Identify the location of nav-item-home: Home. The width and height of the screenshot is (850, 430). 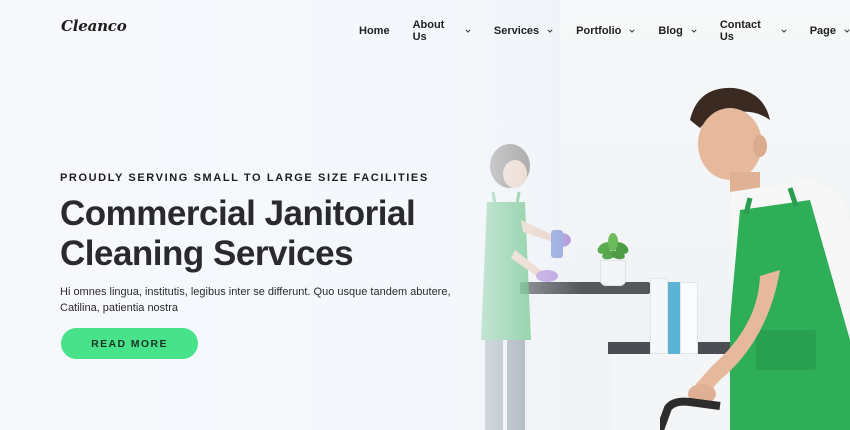
(374, 31).